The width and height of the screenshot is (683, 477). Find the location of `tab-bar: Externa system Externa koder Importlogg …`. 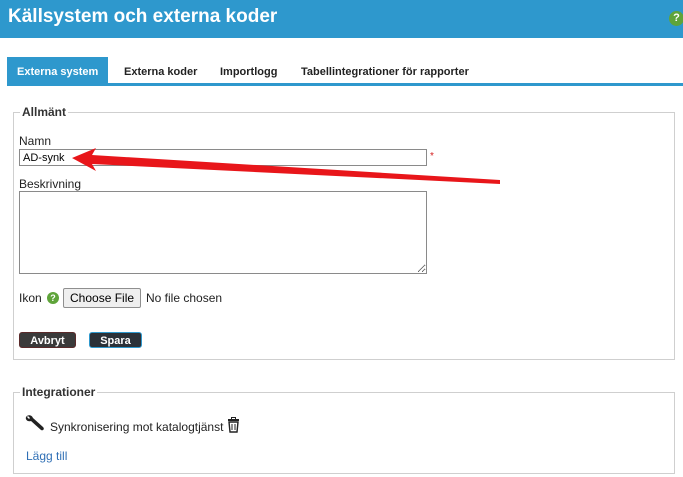

tab-bar: Externa system Externa koder Importlogg … is located at coordinates (341, 72).